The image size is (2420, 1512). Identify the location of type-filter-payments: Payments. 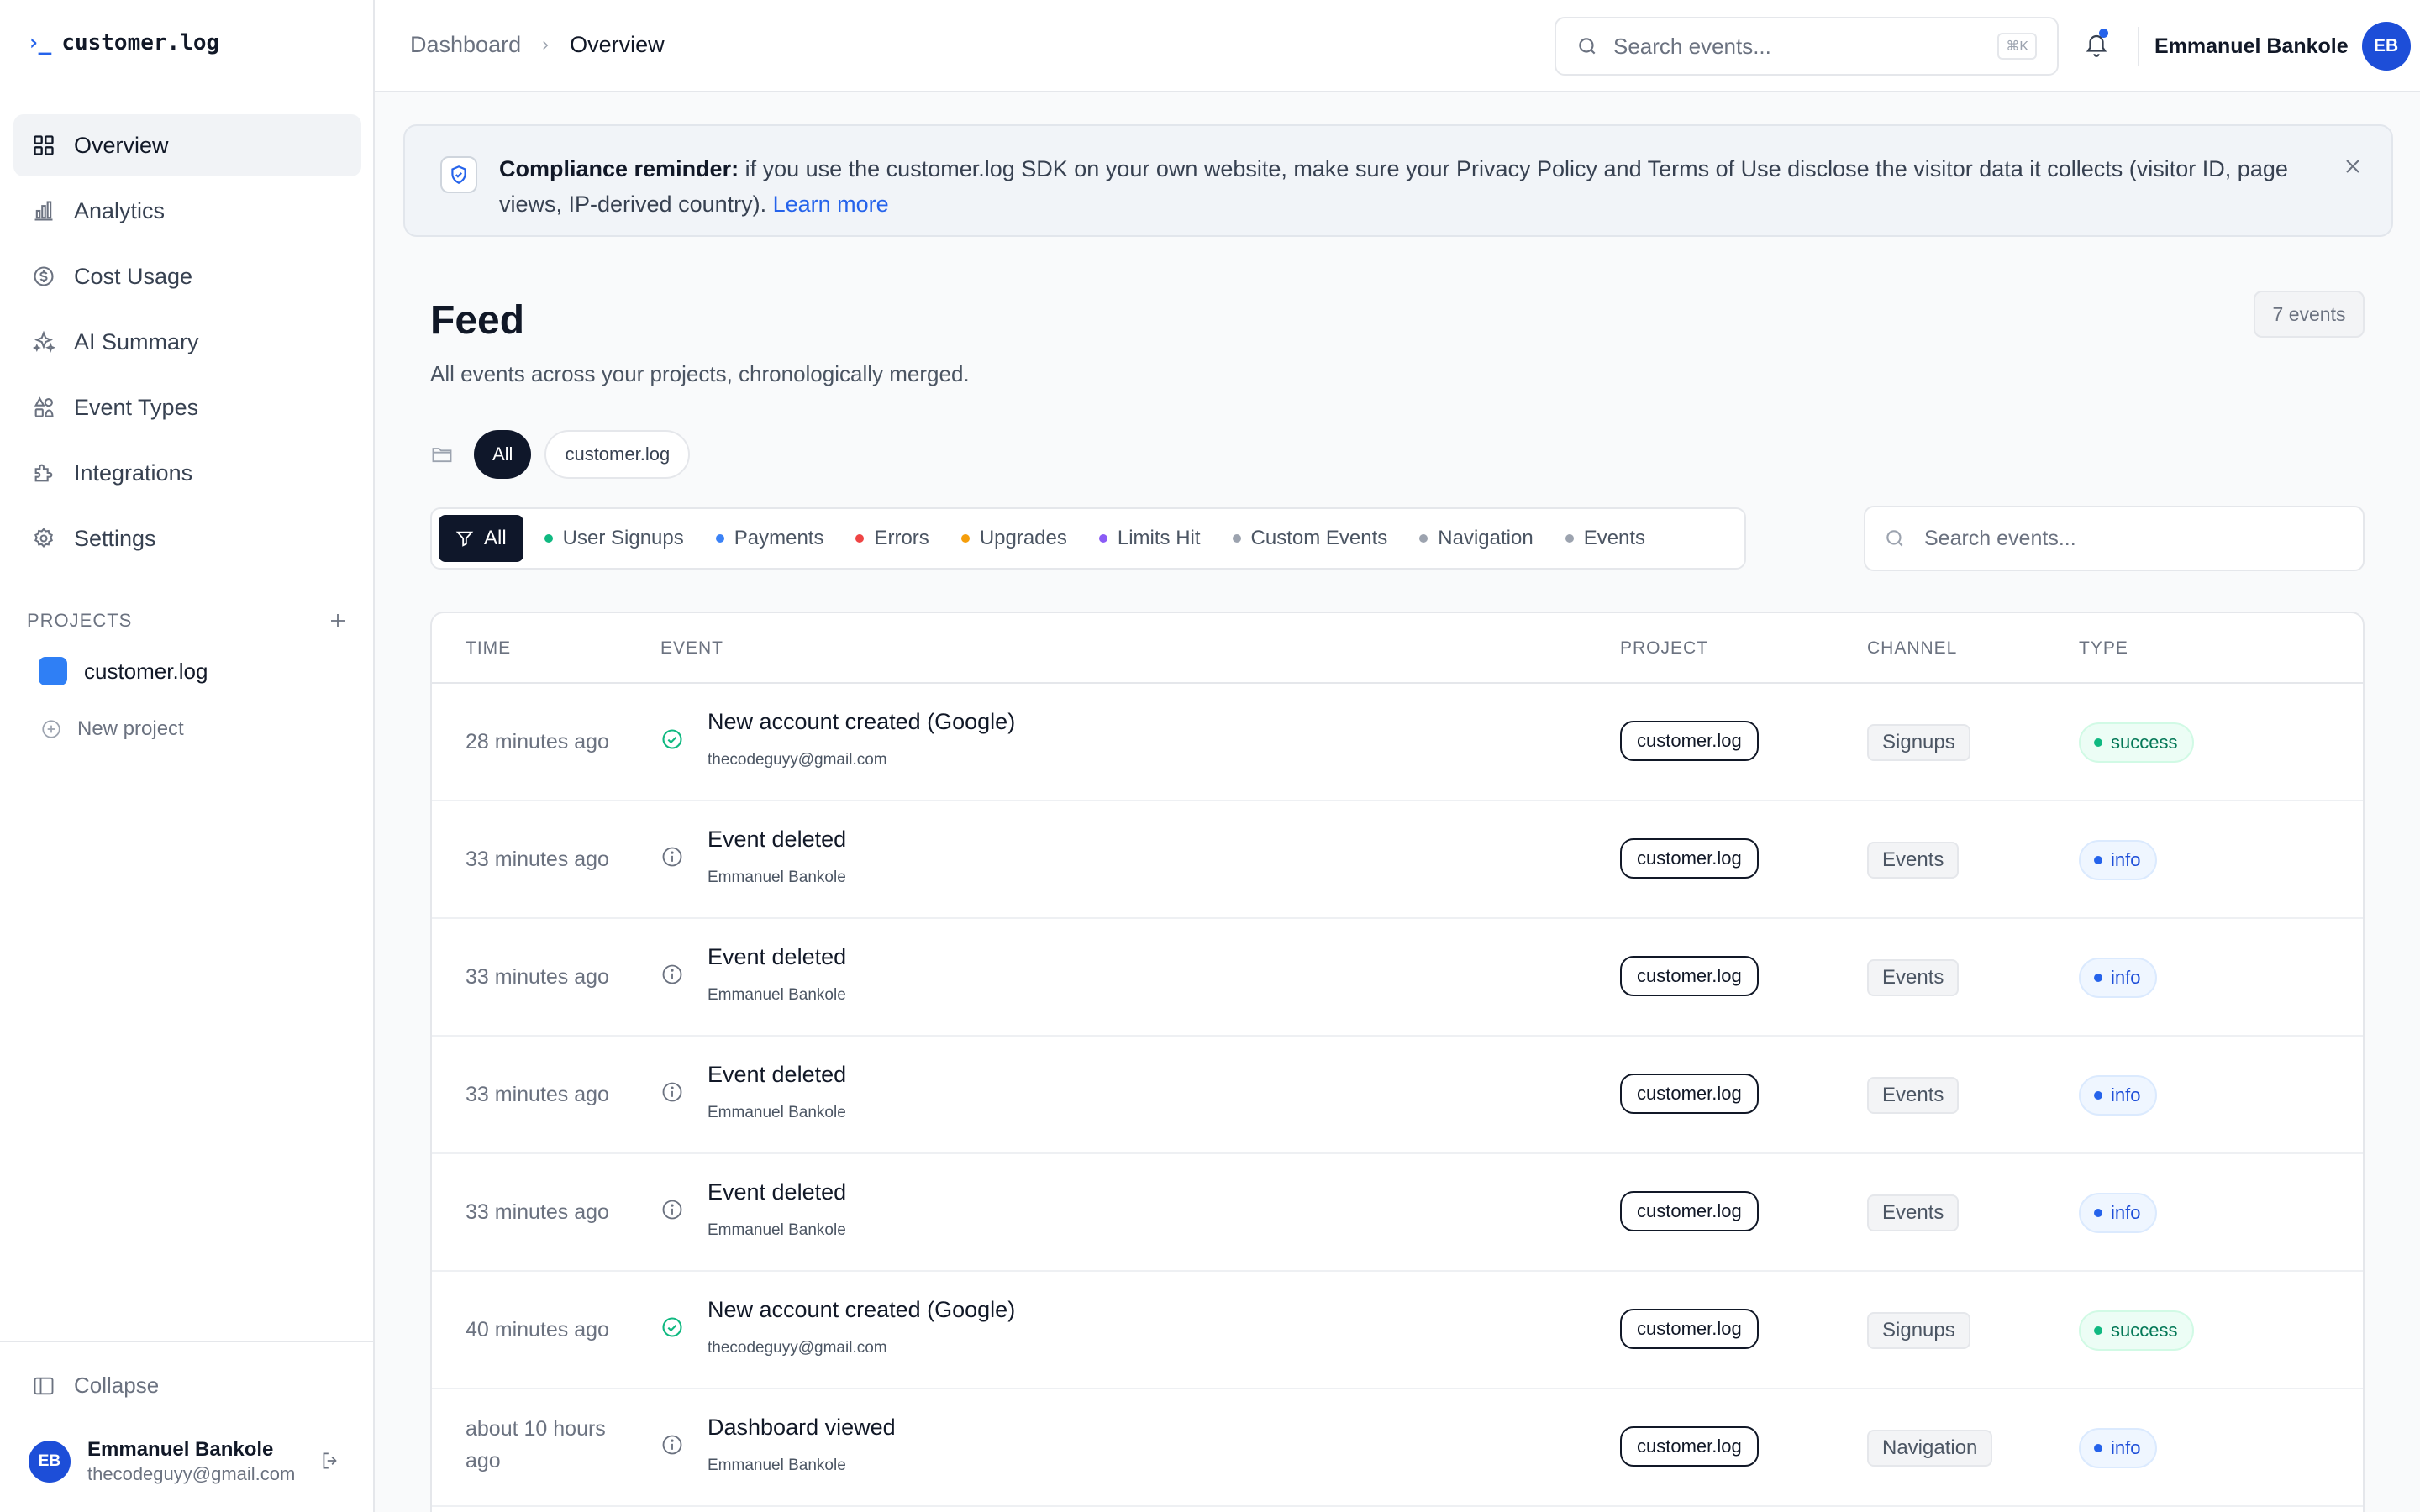
(770, 538).